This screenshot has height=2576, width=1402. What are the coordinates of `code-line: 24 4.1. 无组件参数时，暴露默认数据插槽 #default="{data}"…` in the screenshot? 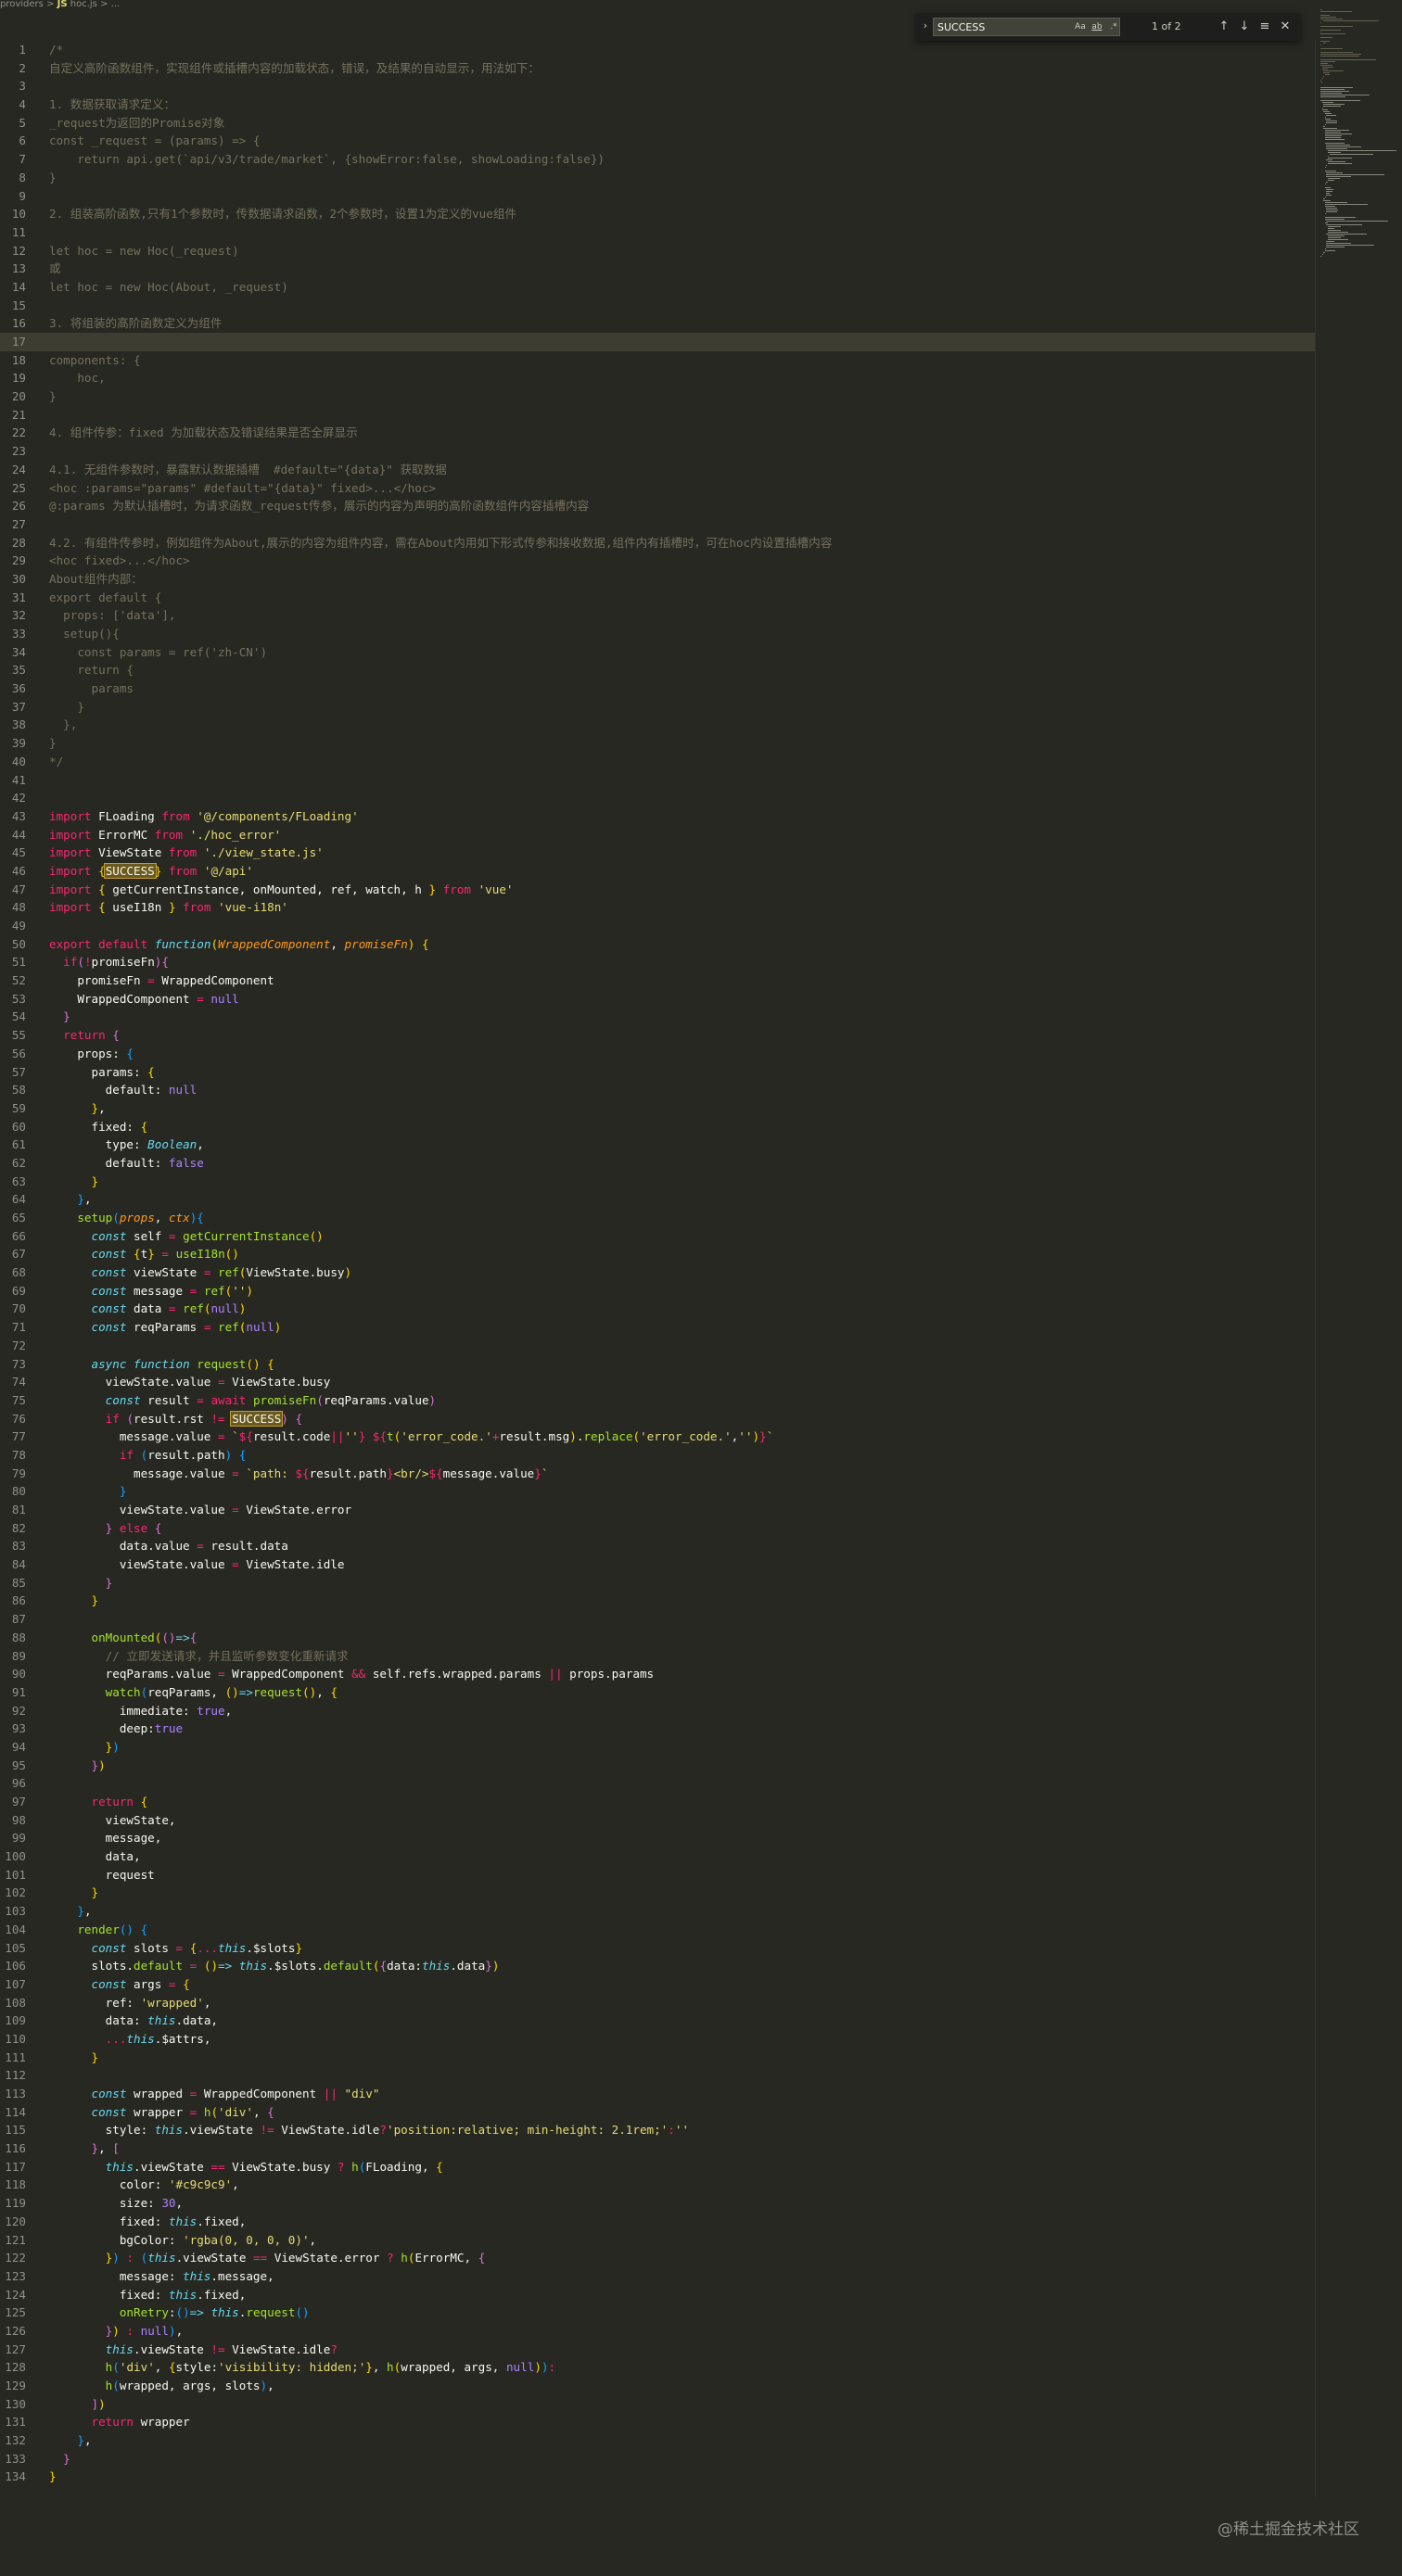 It's located at (657, 470).